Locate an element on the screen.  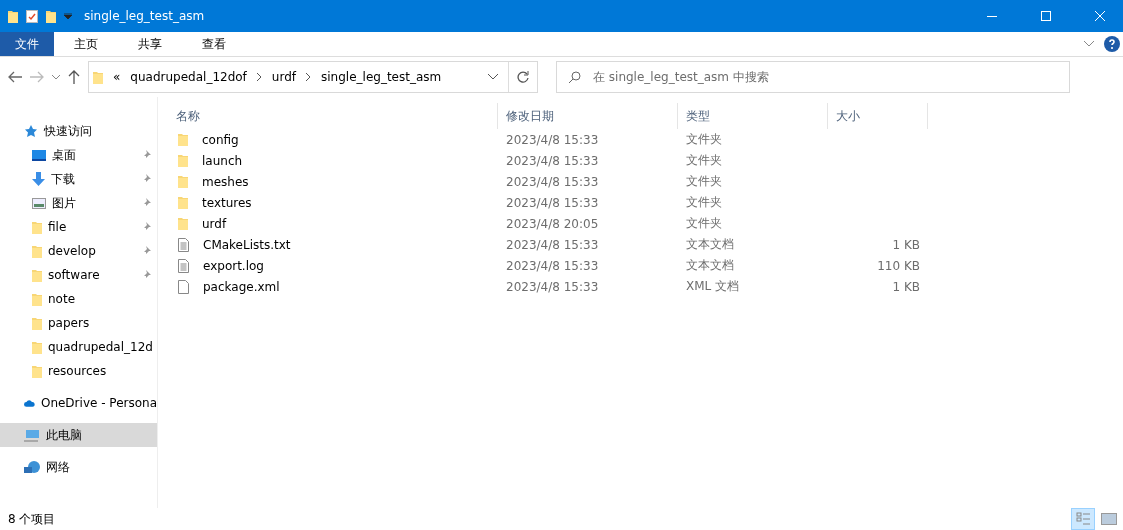
sidebar-item: software is located at coordinates (78, 275).